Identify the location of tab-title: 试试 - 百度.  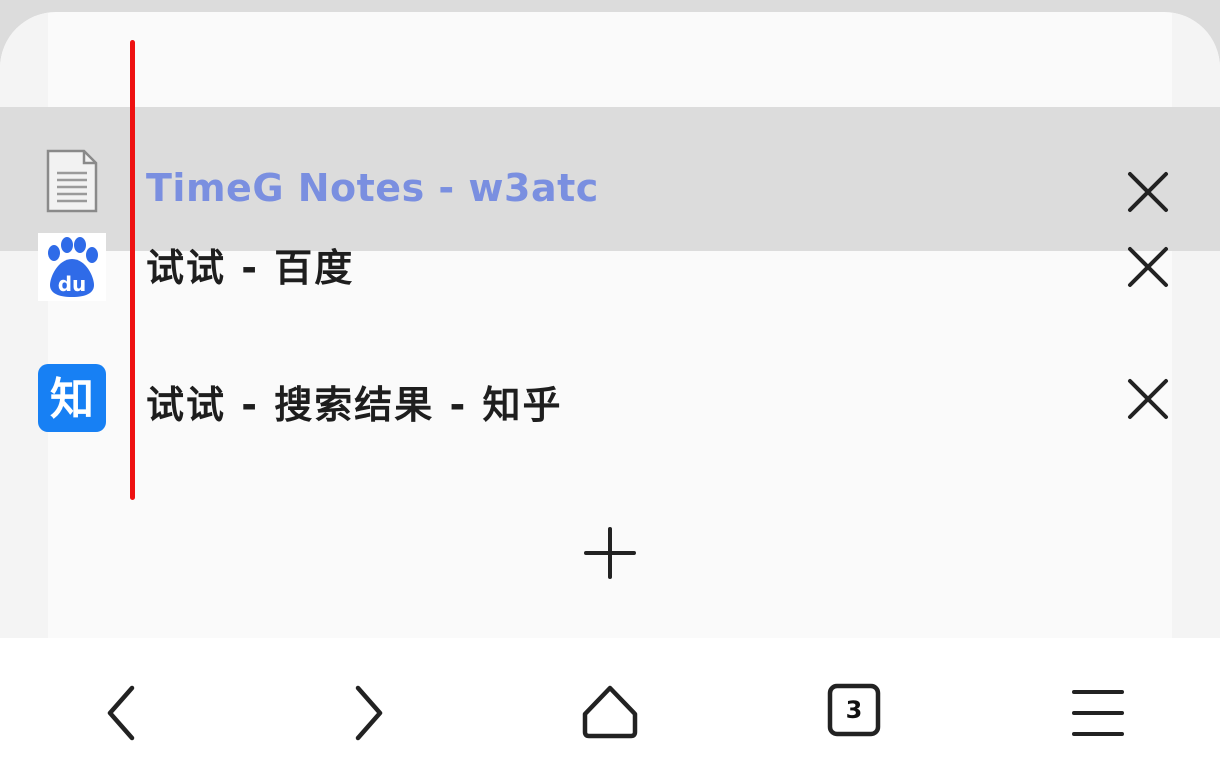
(250, 268).